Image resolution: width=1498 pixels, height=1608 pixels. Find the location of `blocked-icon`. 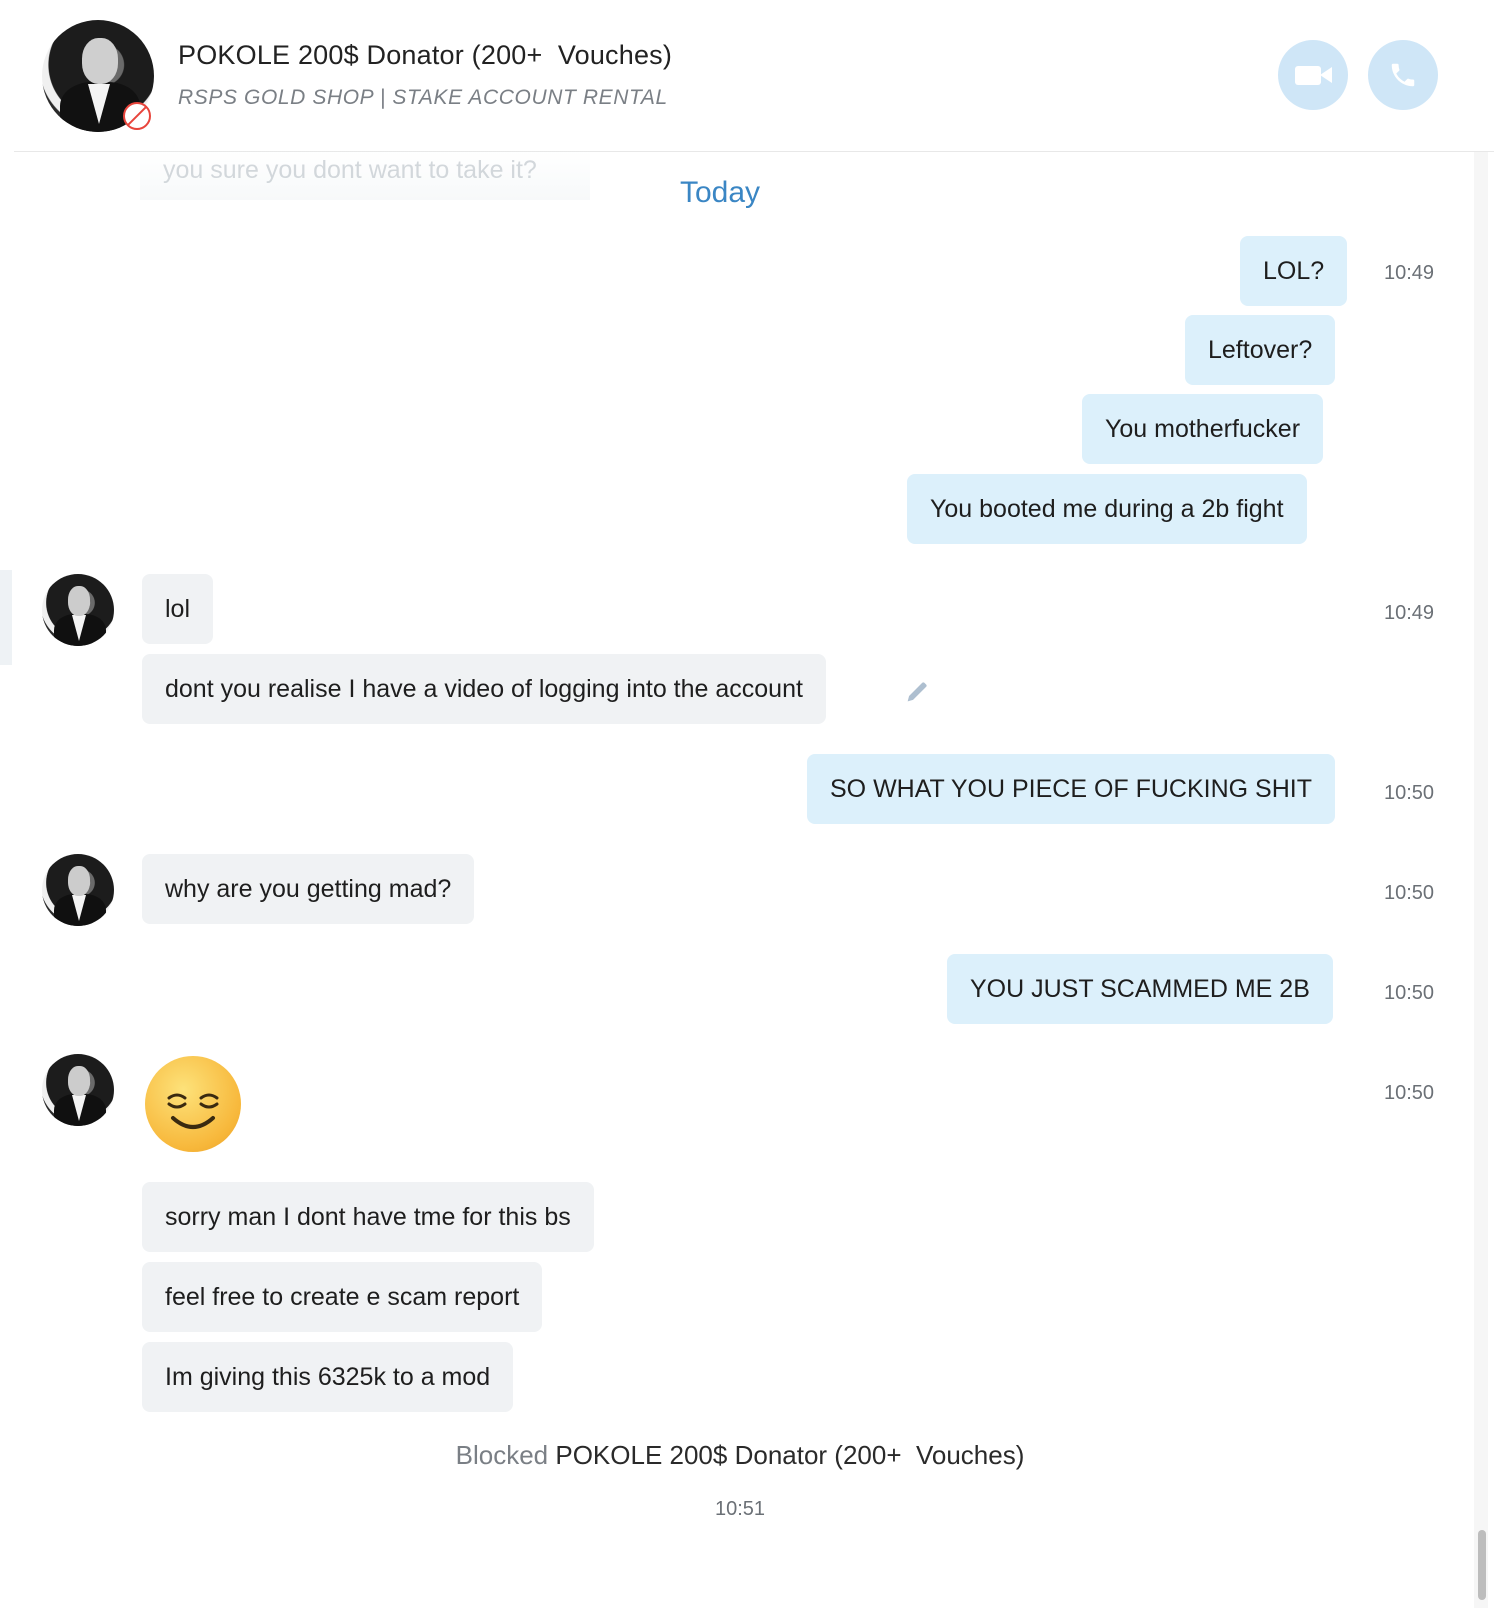

blocked-icon is located at coordinates (137, 116).